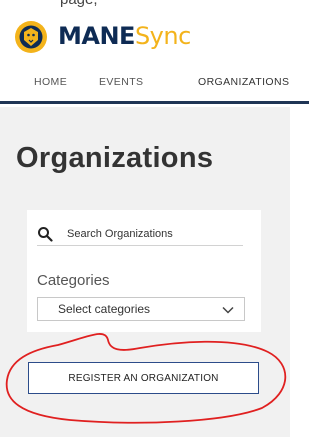  What do you see at coordinates (73, 280) in the screenshot?
I see `categories-label: Categories` at bounding box center [73, 280].